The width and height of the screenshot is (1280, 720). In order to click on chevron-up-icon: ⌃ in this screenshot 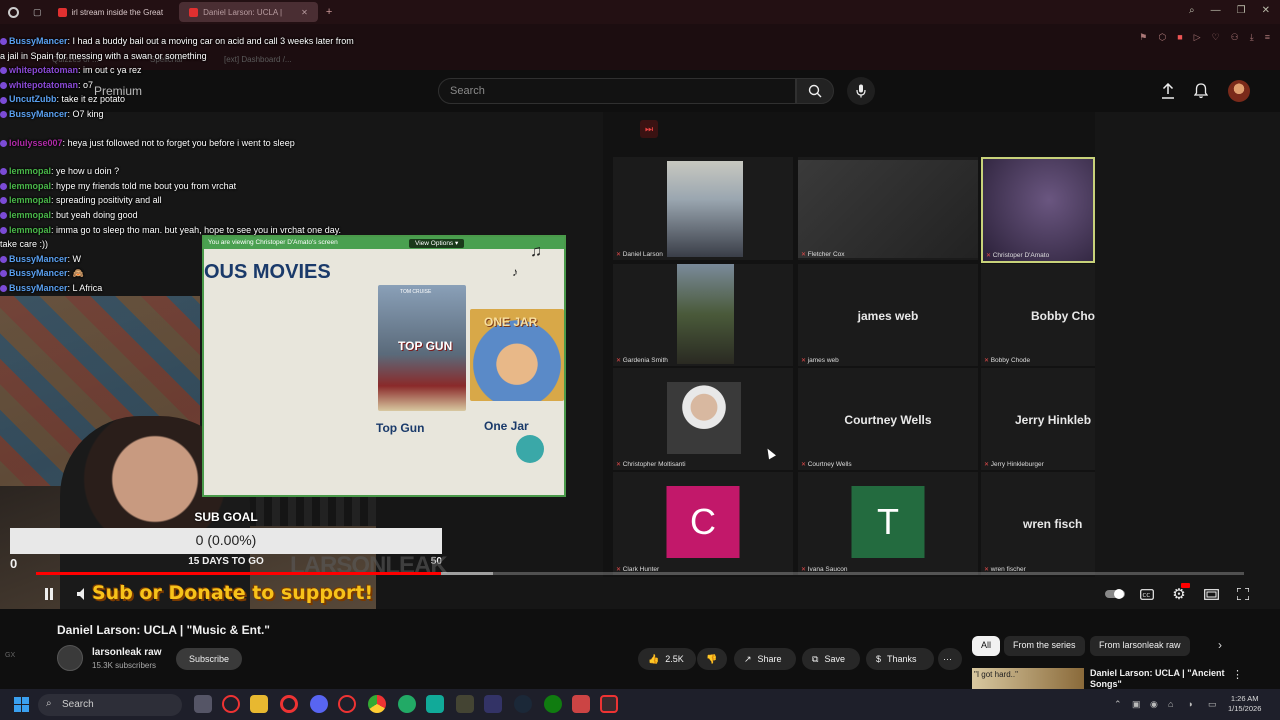, I will do `click(1118, 704)`.